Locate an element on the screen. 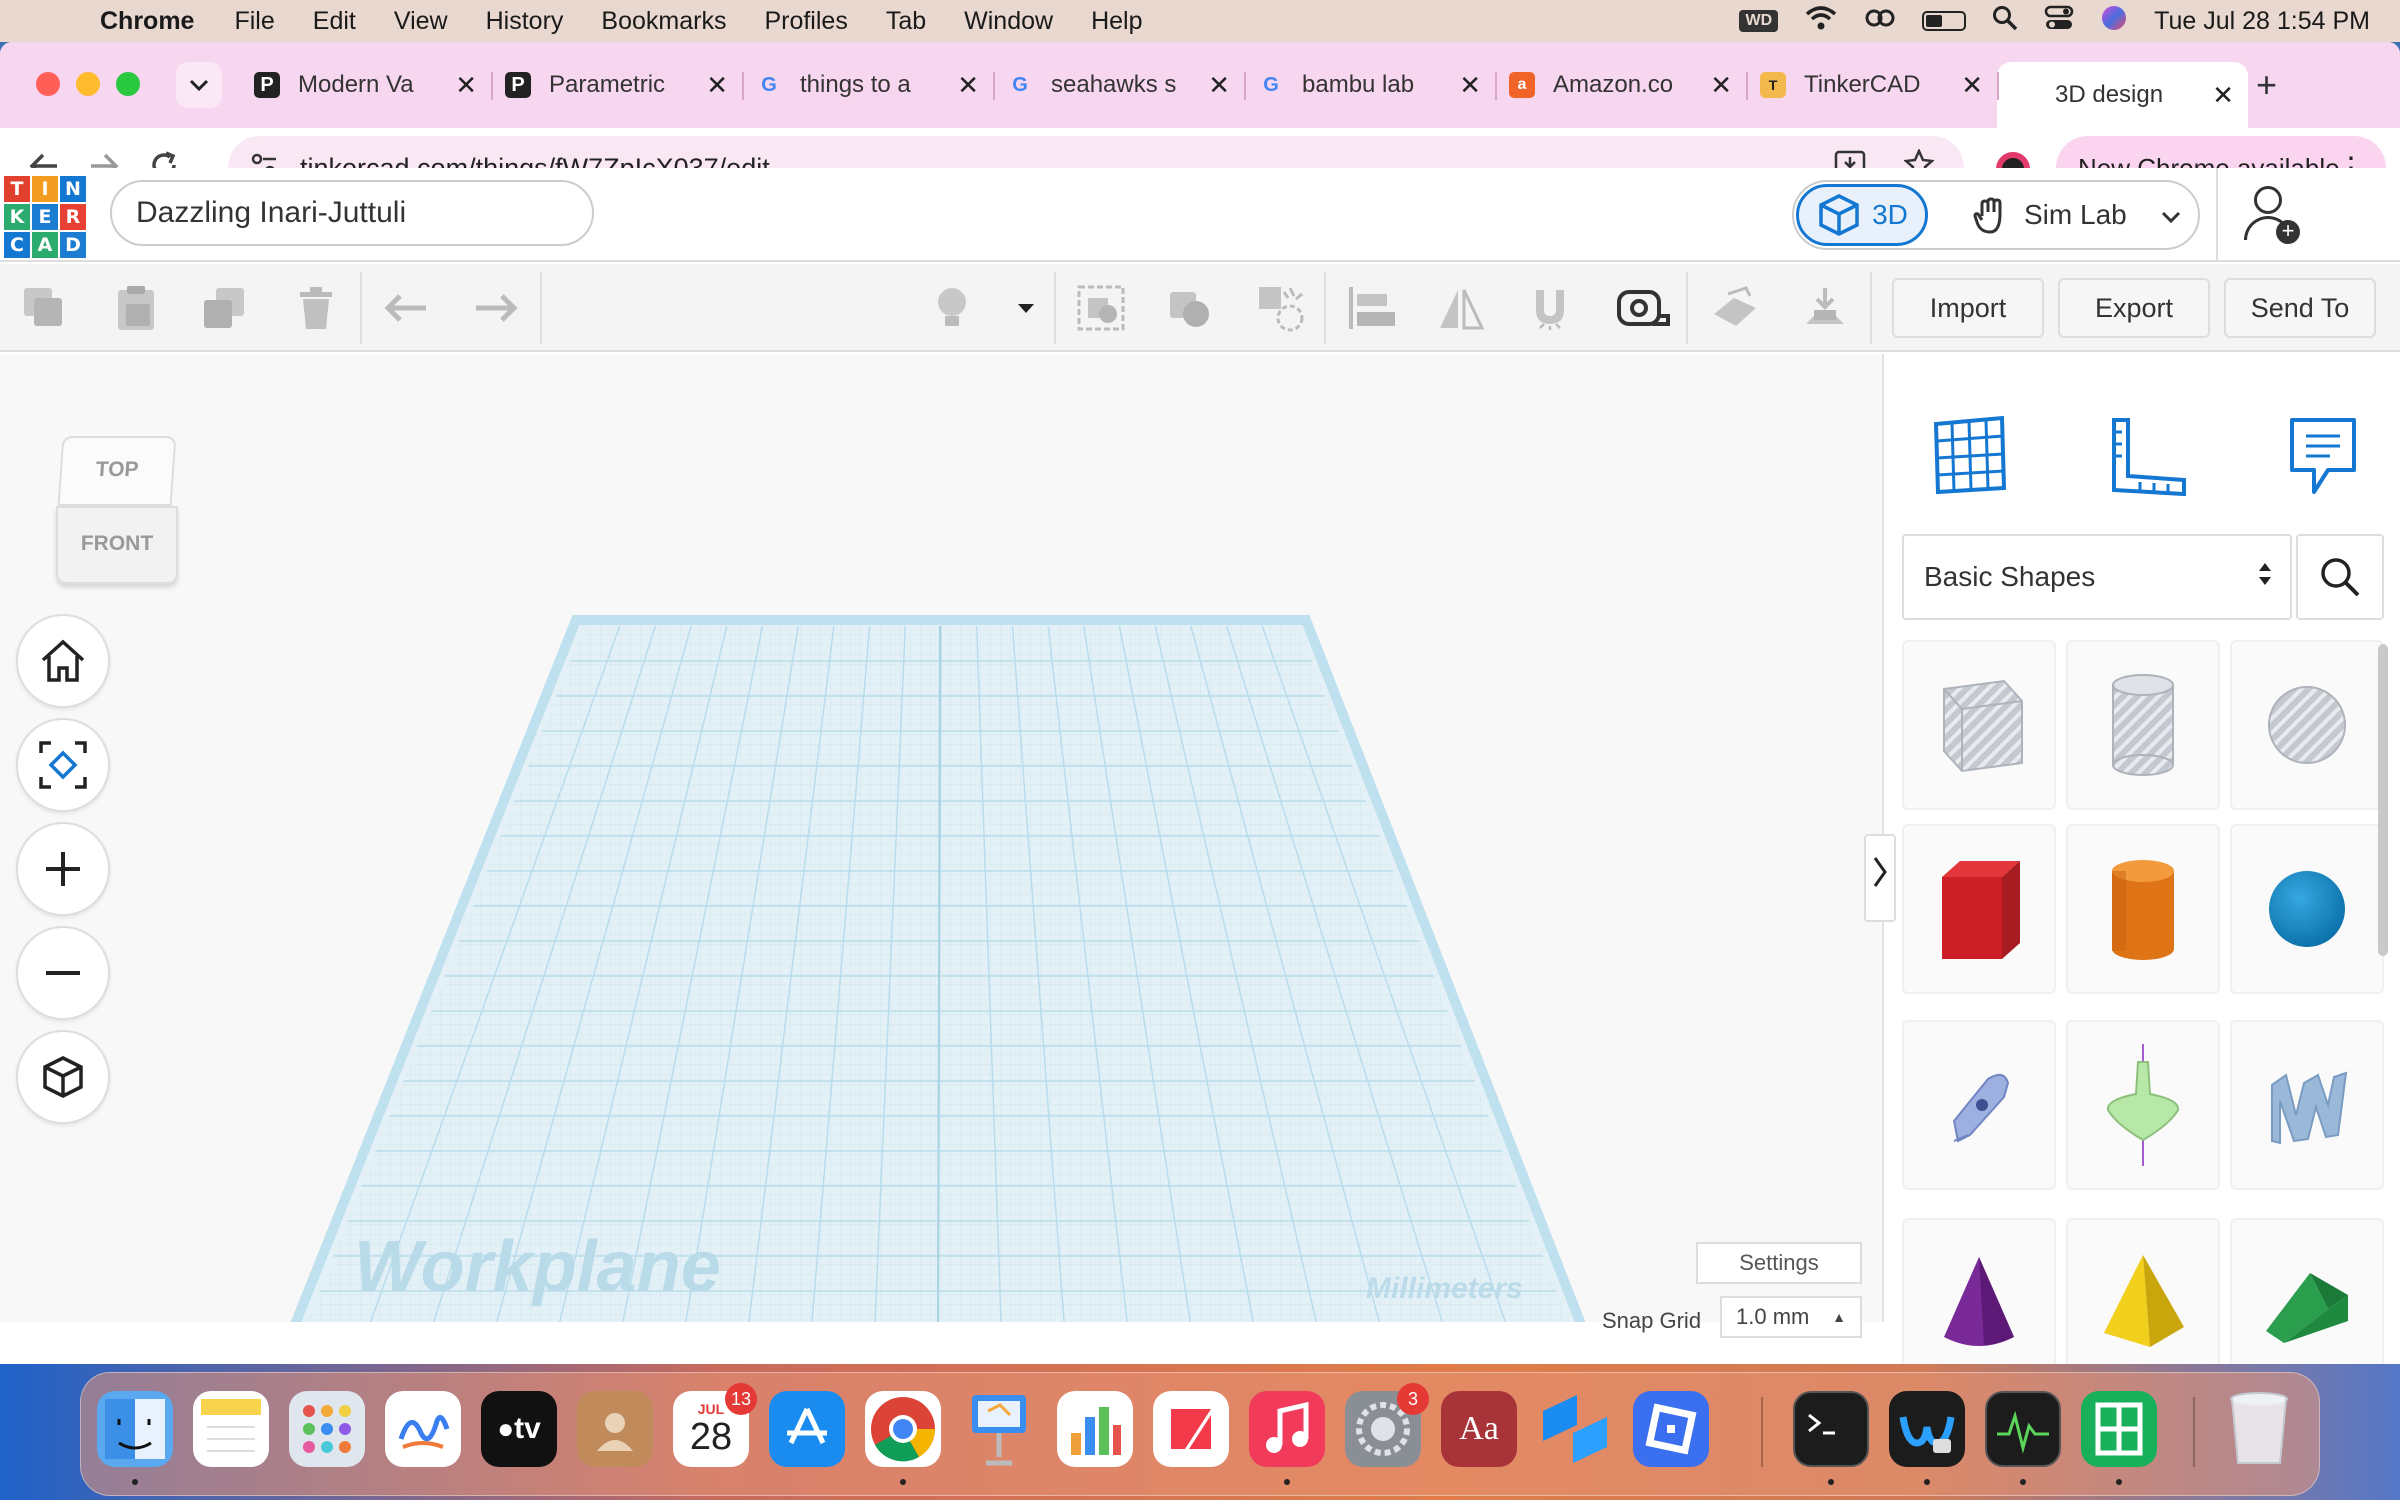 This screenshot has height=1500, width=2400. menubar-datetime: Tue Jul 28 1:54 PM is located at coordinates (2262, 21).